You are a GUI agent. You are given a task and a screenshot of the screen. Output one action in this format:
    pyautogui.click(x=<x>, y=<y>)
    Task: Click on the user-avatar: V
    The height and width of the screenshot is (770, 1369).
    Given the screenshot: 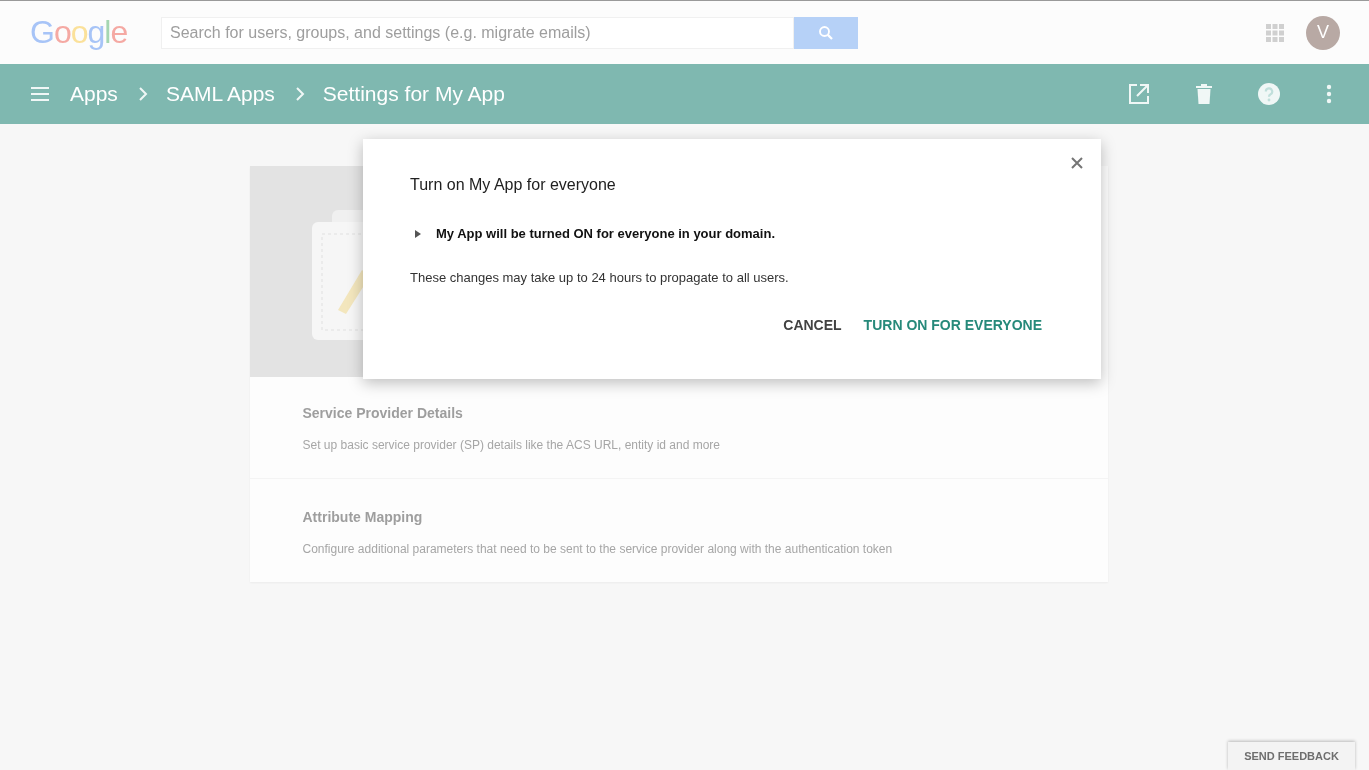 What is the action you would take?
    pyautogui.click(x=1323, y=32)
    